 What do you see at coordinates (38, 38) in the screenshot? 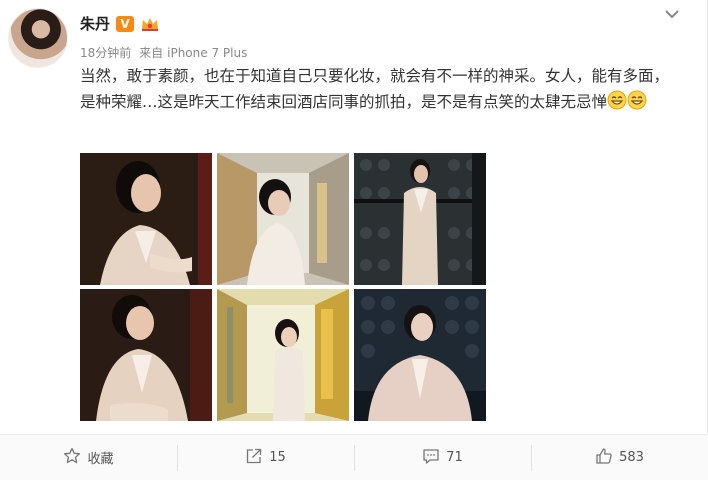
I see `avatar` at bounding box center [38, 38].